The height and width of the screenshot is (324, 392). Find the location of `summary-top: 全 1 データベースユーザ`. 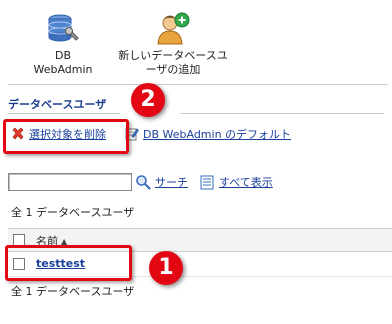

summary-top: 全 1 データベースユーザ is located at coordinates (73, 212).